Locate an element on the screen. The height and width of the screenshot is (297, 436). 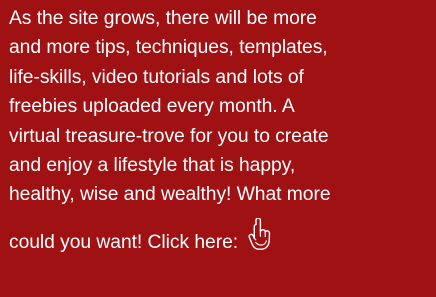
click-here-link: Click here: is located at coordinates (193, 242).